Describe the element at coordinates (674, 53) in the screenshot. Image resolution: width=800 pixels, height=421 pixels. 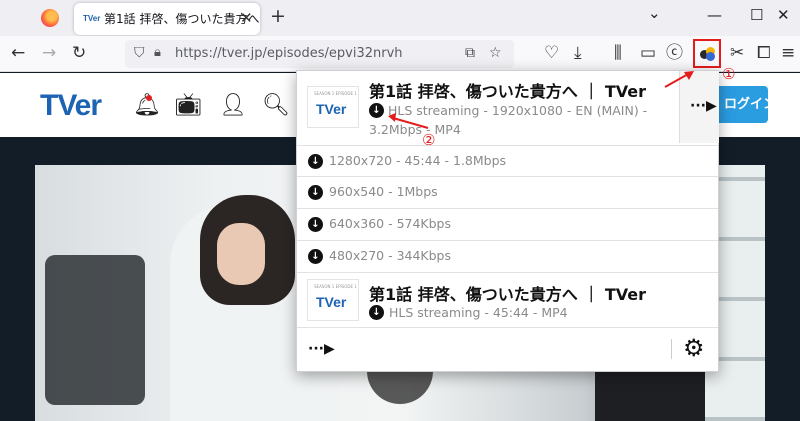
I see `extension-c-icon: ⓒ` at that location.